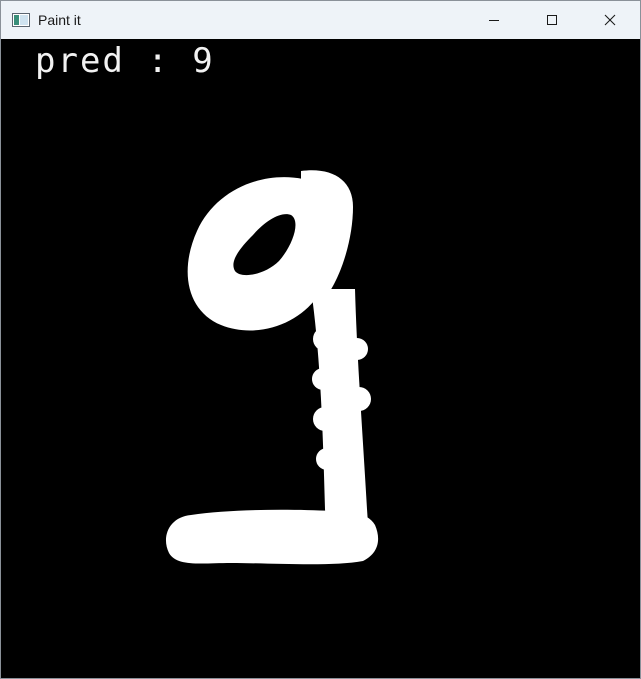 This screenshot has width=641, height=679. What do you see at coordinates (59, 20) in the screenshot?
I see `window-title: Paint it` at bounding box center [59, 20].